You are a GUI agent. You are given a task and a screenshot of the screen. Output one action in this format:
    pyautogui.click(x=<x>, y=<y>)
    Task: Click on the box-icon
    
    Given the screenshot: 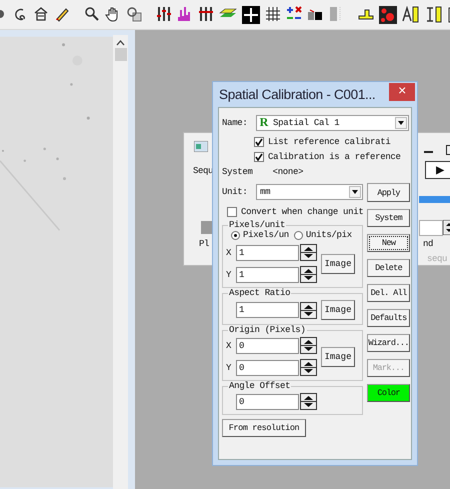 What is the action you would take?
    pyautogui.click(x=41, y=15)
    